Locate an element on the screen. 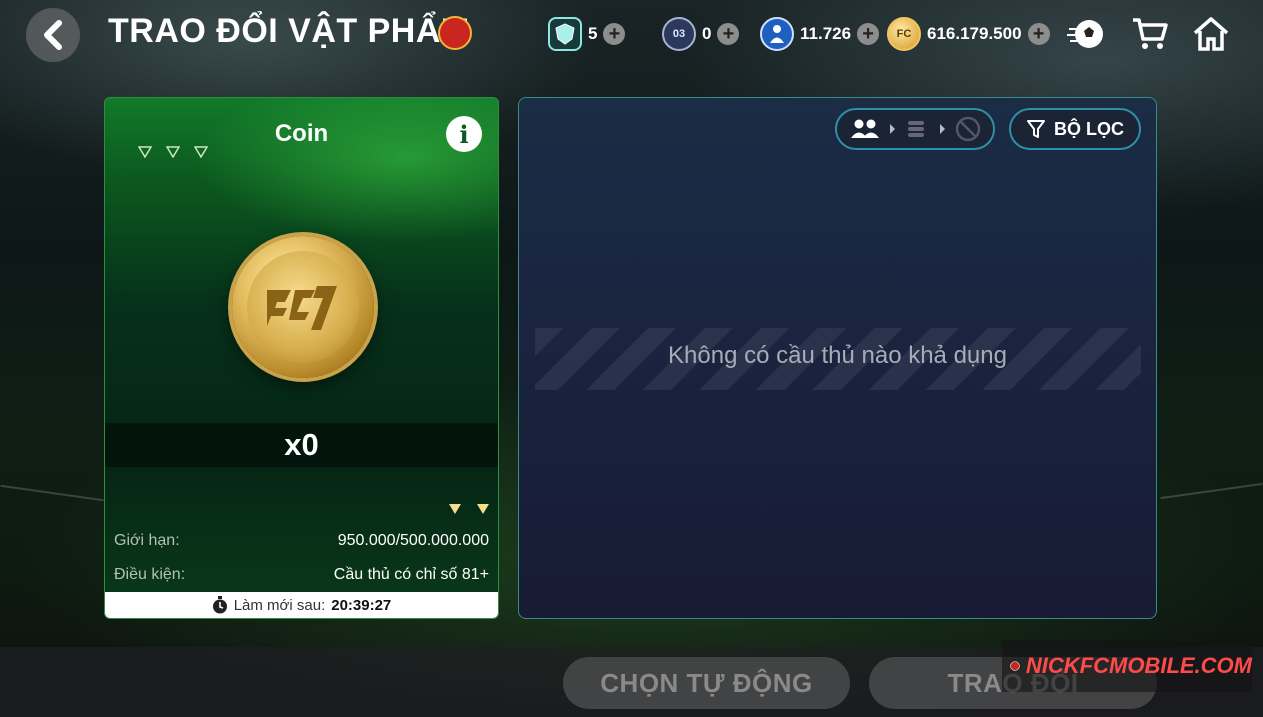 Image resolution: width=1263 pixels, height=717 pixels. player-points-icon is located at coordinates (777, 34).